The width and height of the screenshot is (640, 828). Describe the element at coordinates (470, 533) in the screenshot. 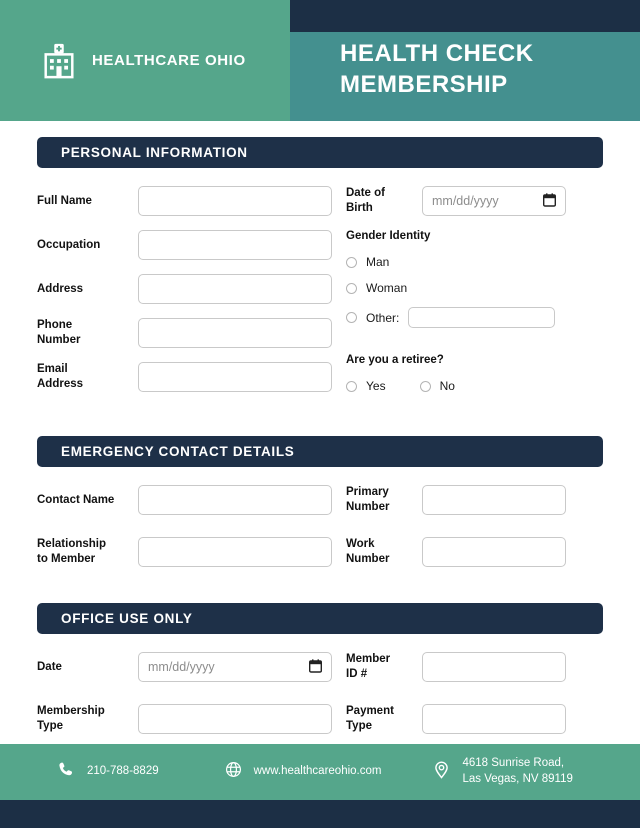

I see `emergency-right-column: Primary Number Work Number` at that location.